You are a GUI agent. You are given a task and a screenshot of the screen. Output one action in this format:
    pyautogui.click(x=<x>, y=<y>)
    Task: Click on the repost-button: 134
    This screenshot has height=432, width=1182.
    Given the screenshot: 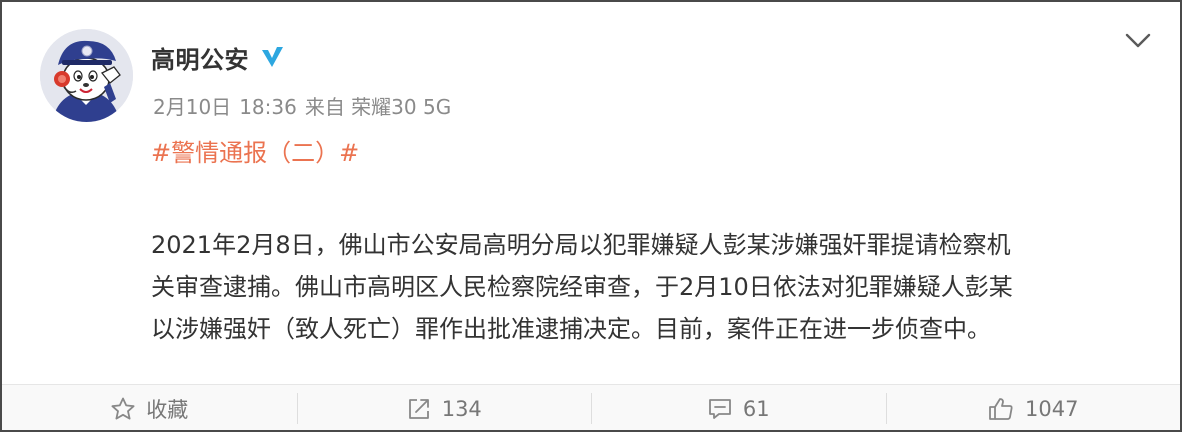 What is the action you would take?
    pyautogui.click(x=444, y=407)
    